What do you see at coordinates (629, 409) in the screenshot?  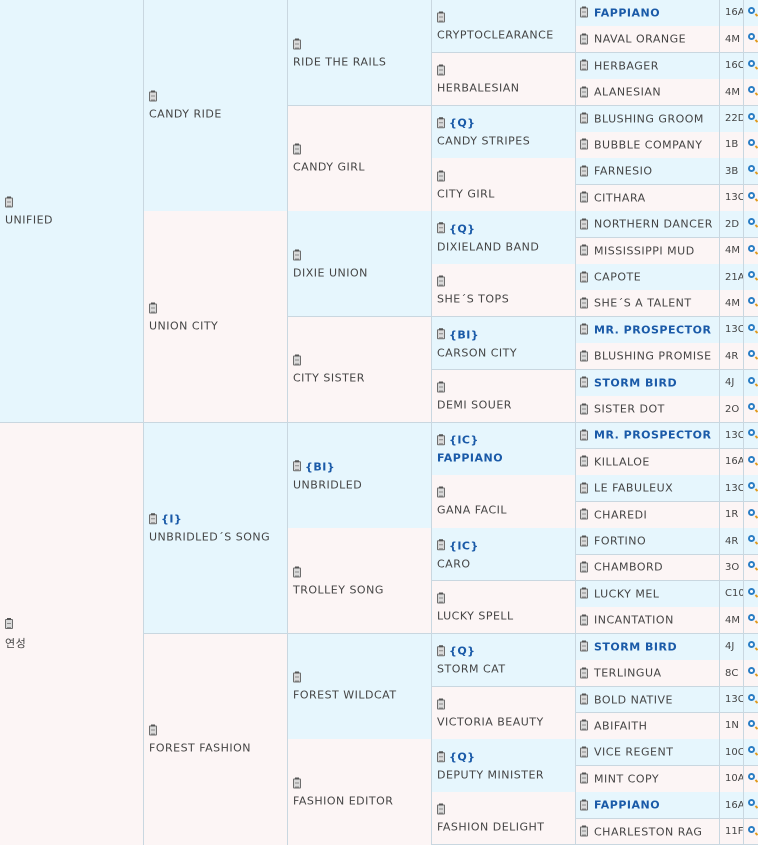 I see `horse-name: SISTER DOT` at bounding box center [629, 409].